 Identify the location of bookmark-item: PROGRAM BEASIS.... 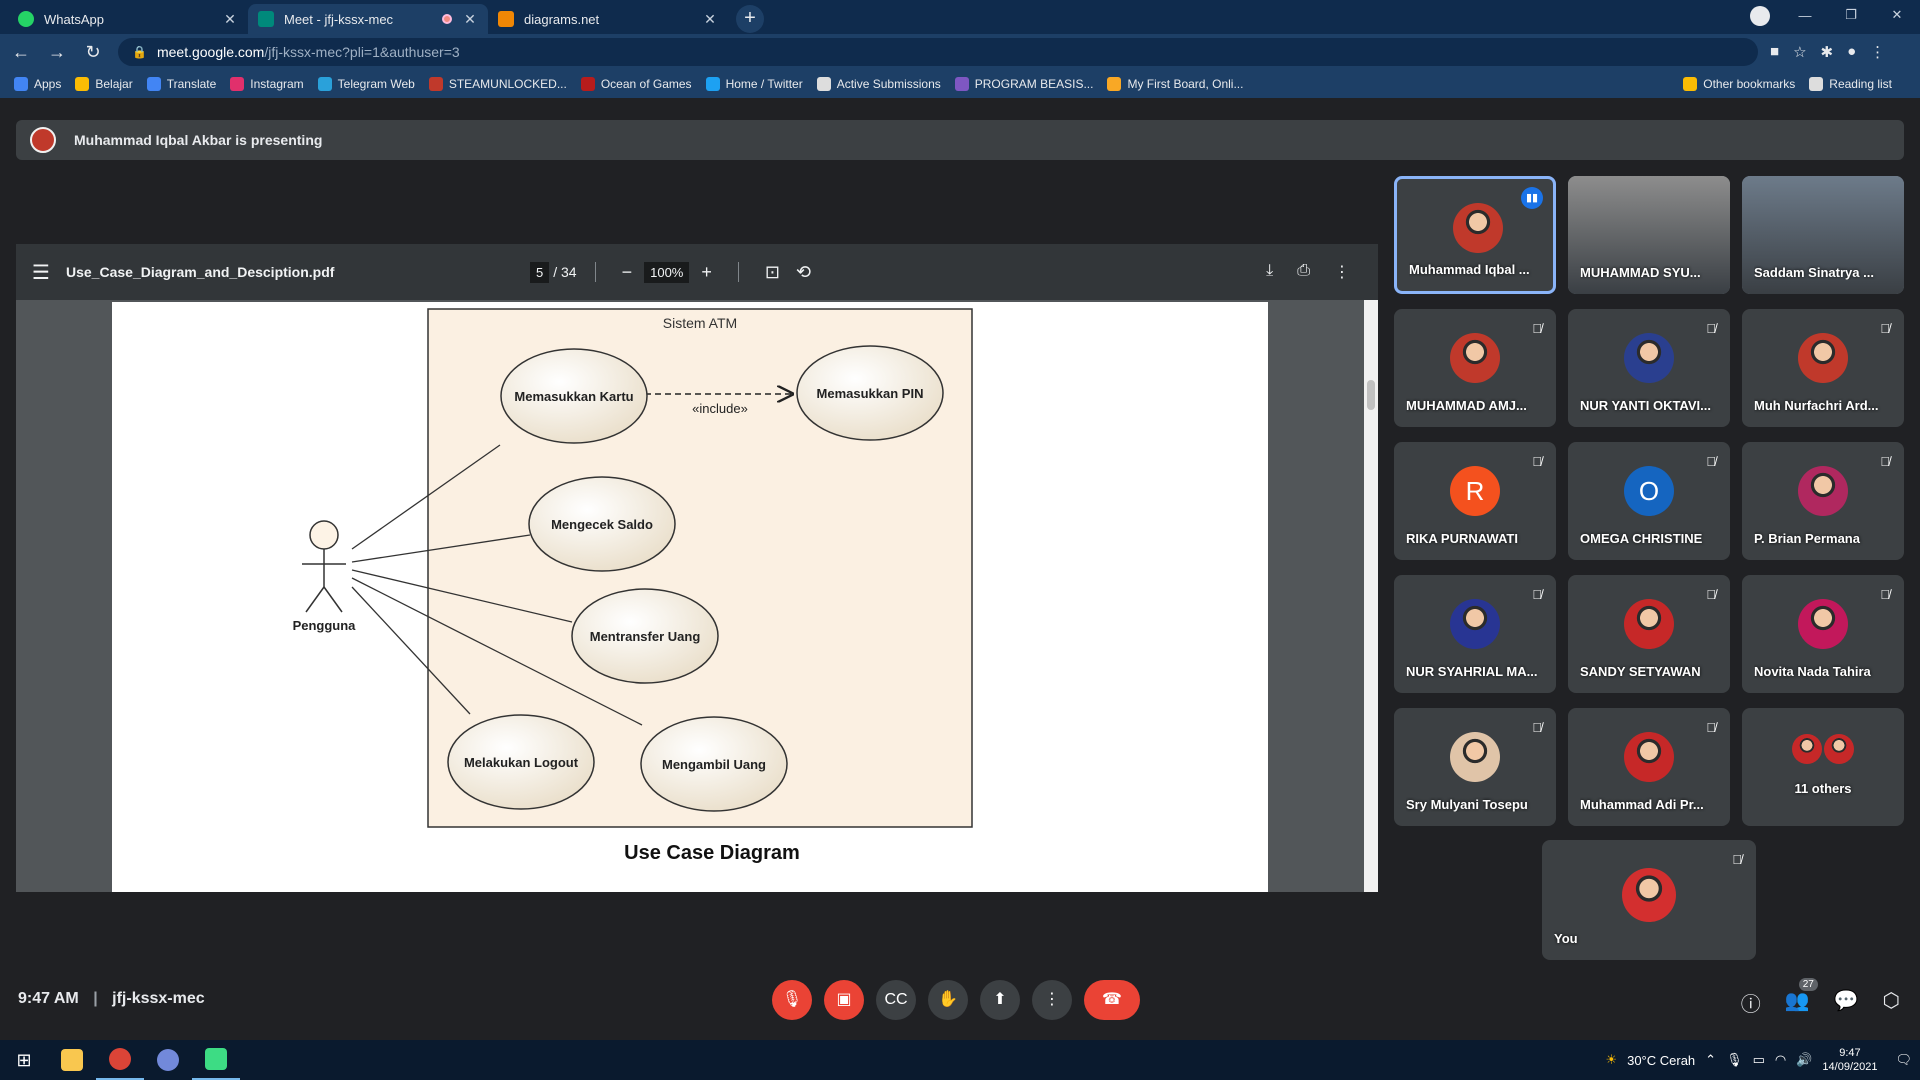
(1023, 84).